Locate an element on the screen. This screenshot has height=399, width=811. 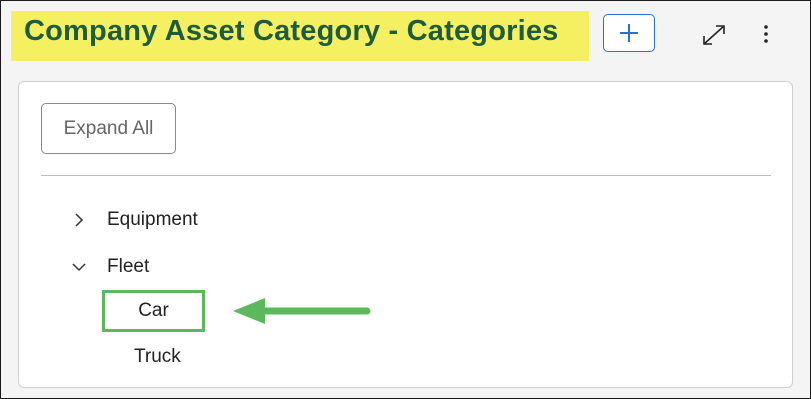
tree-item-label: Truck is located at coordinates (157, 356).